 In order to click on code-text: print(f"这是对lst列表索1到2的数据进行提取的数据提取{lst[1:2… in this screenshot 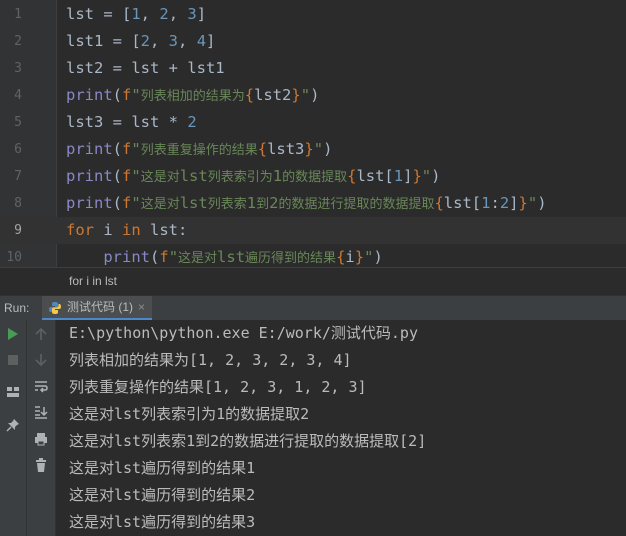, I will do `click(306, 203)`.